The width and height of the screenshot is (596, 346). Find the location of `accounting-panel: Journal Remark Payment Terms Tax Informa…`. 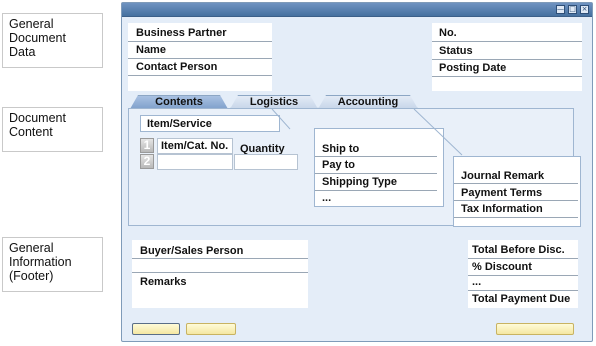

accounting-panel: Journal Remark Payment Terms Tax Informa… is located at coordinates (517, 191).